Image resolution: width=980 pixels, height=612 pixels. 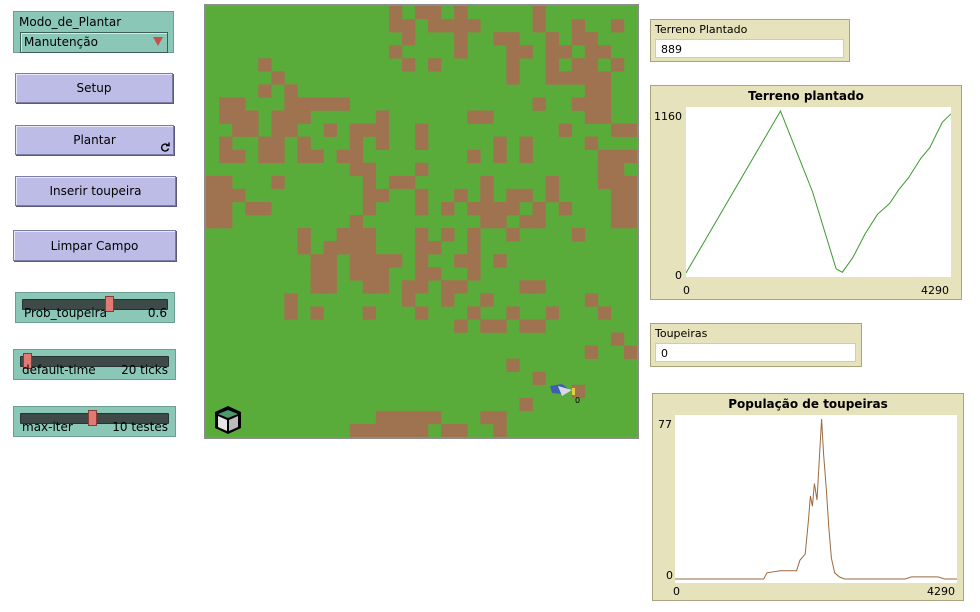 What do you see at coordinates (165, 147) in the screenshot?
I see `forever-icon` at bounding box center [165, 147].